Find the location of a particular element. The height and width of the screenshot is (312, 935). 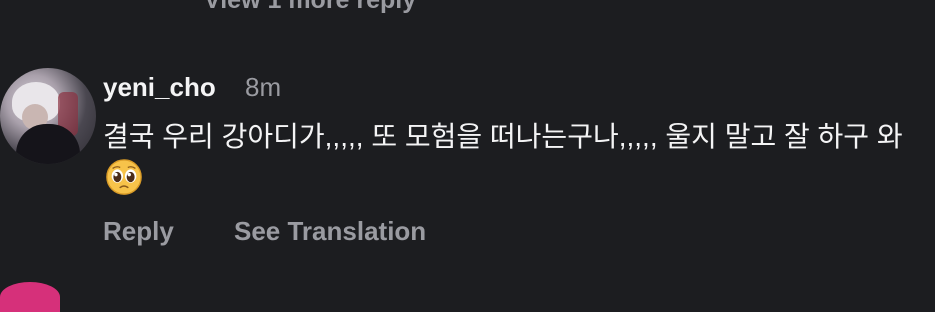

next-comment-avatar is located at coordinates (30, 297).